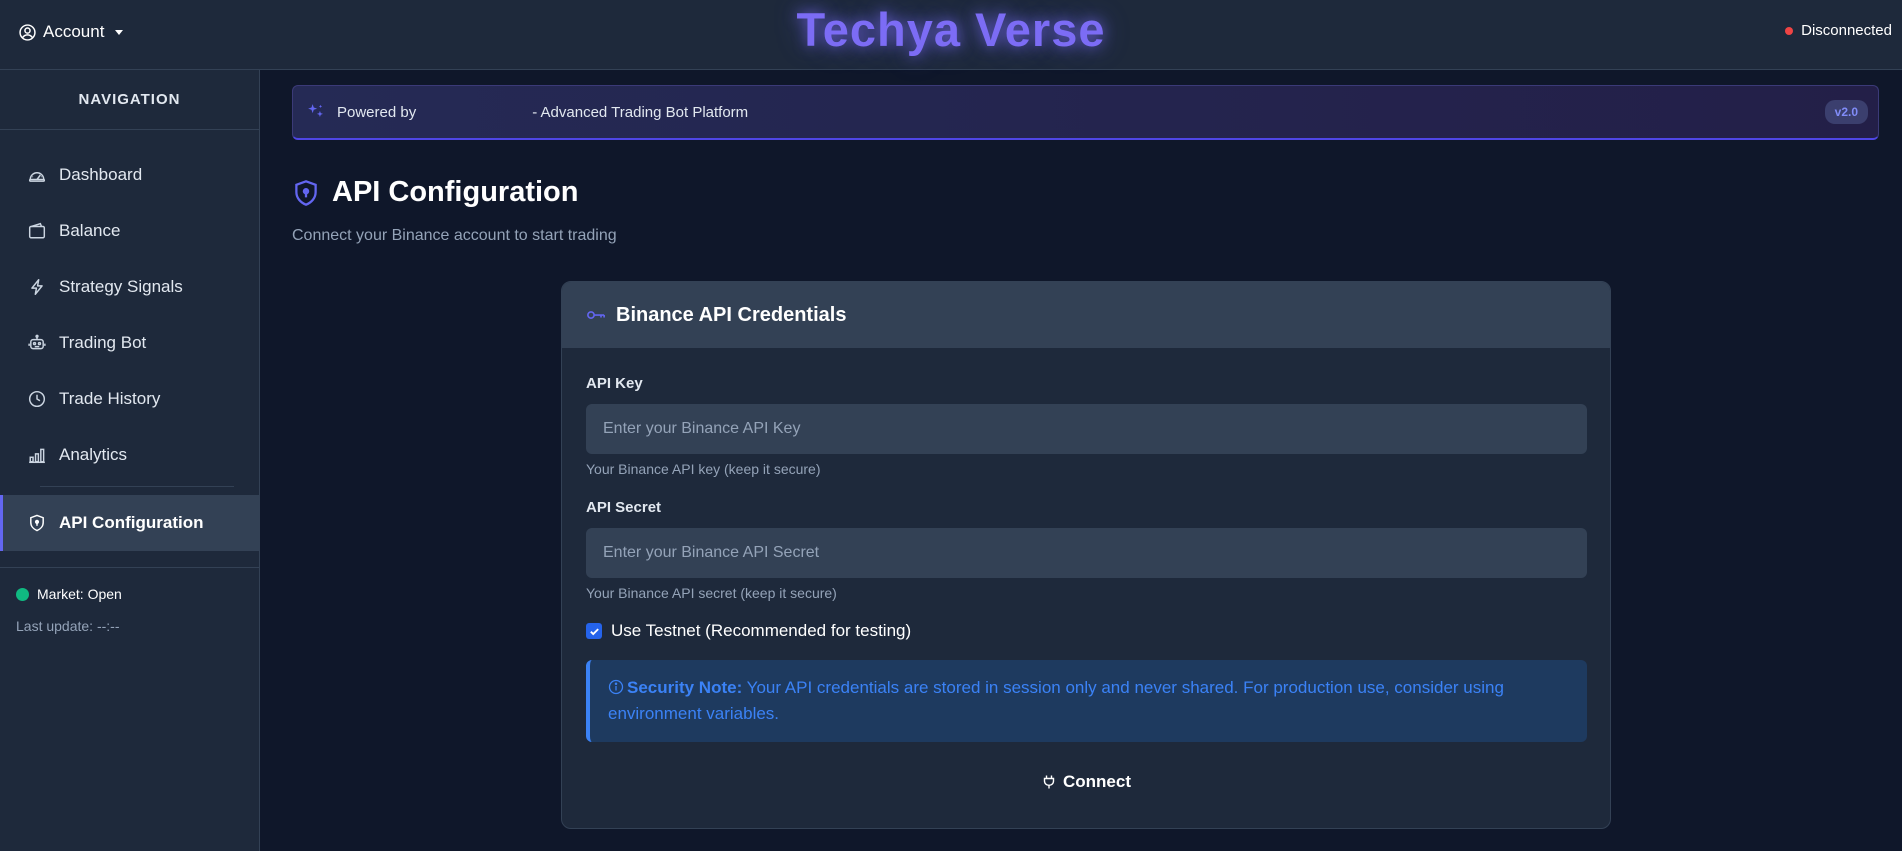 This screenshot has height=851, width=1902. I want to click on sidebar-item-label: Dashboard, so click(101, 174).